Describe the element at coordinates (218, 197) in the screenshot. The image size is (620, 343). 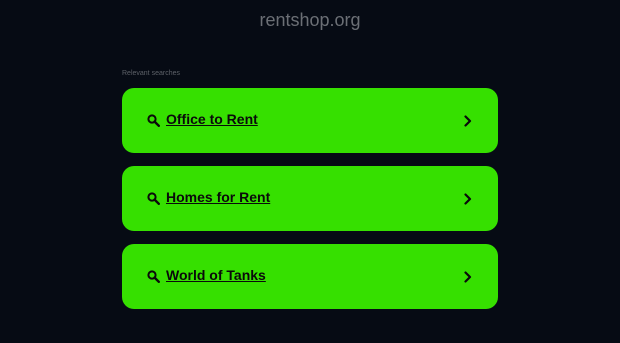
I see `search-result-label: Homes for Rent` at that location.